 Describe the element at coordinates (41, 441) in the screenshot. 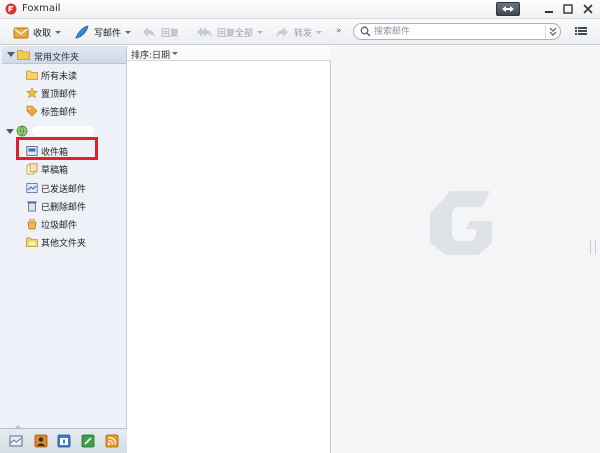

I see `contacts-tab-icon` at that location.